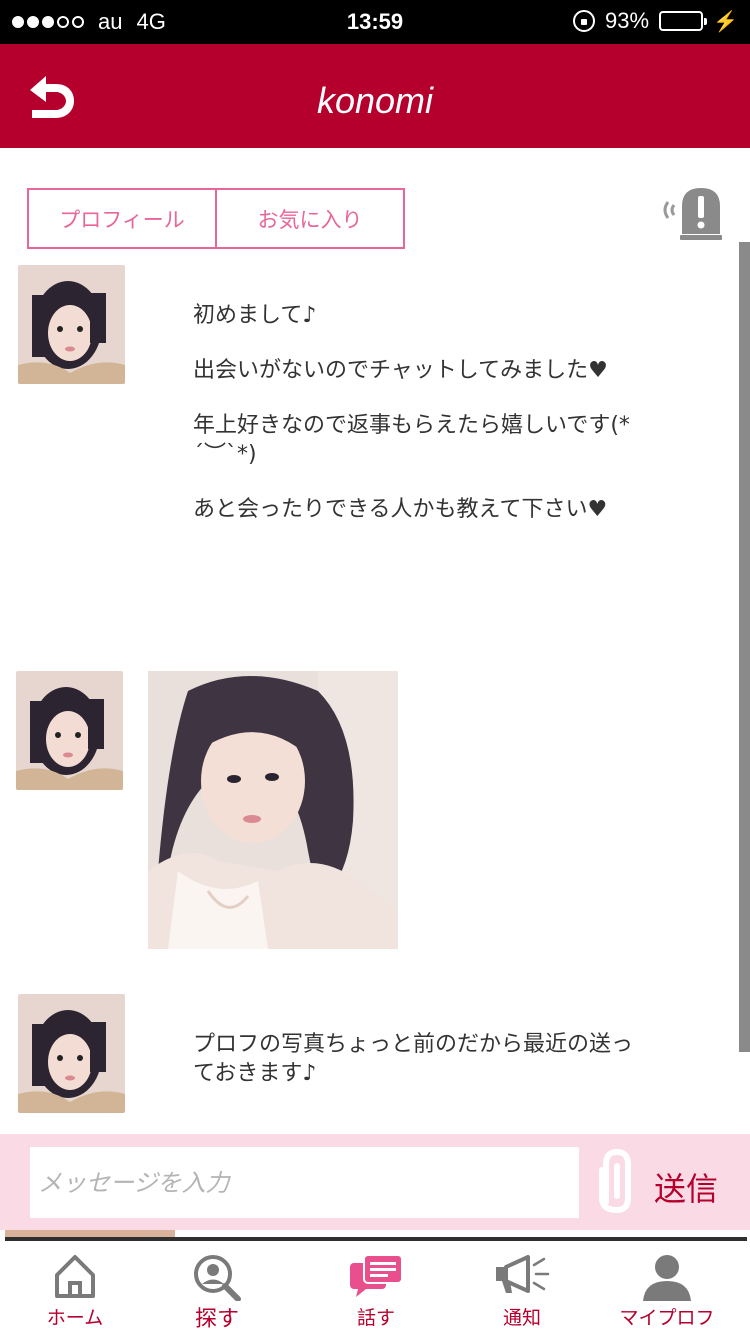  I want to click on tab-home: ホーム, so click(75, 1287).